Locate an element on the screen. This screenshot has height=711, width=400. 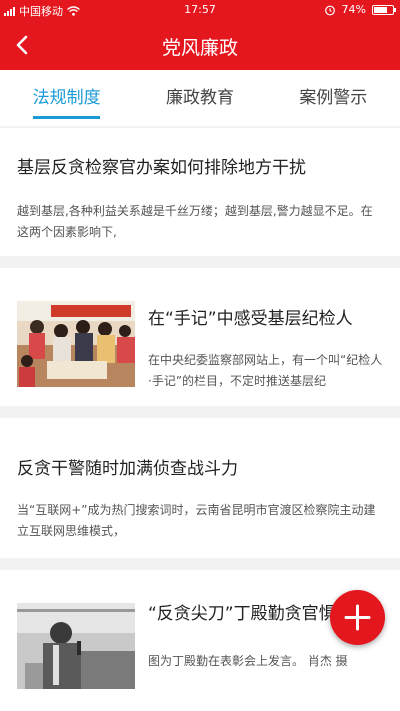
active-tab-indicator is located at coordinates (67, 117).